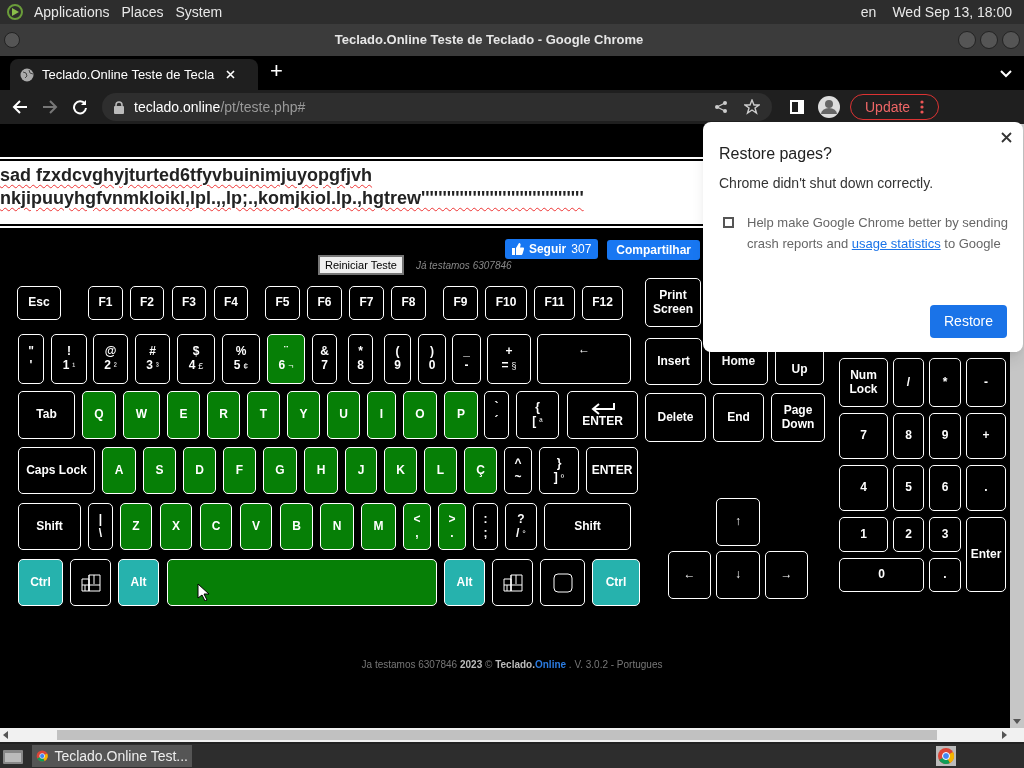  I want to click on address-bar: teclado.online/pt/teste.php#, so click(437, 107).